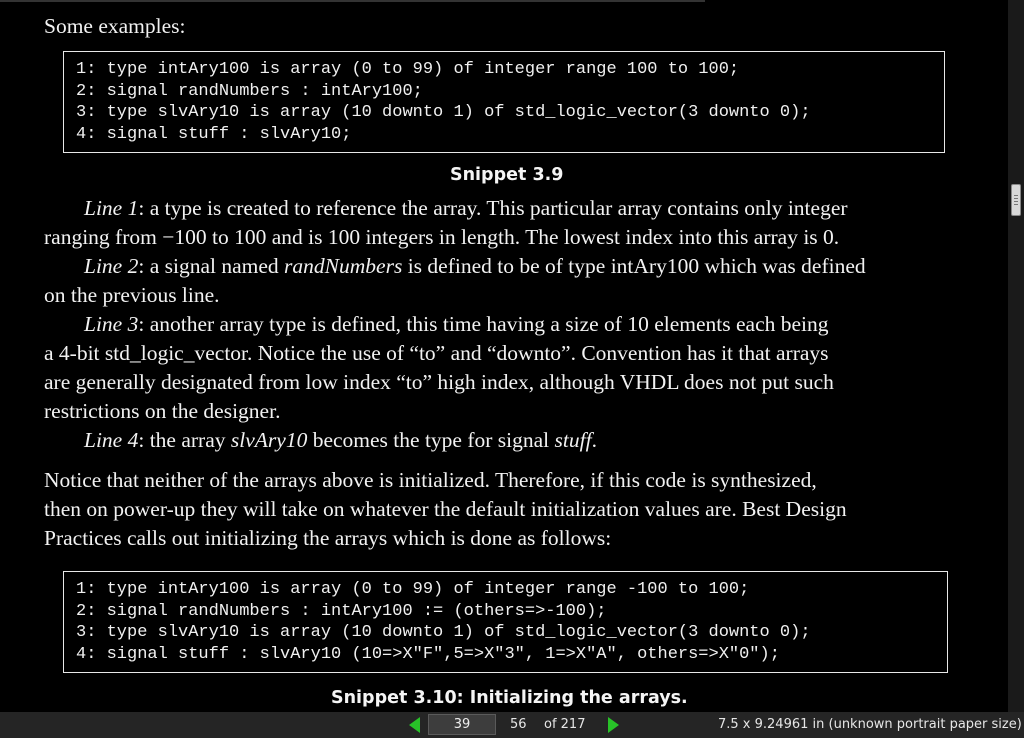 The image size is (1024, 738). What do you see at coordinates (111, 324) in the screenshot?
I see `line-label: Line 3` at bounding box center [111, 324].